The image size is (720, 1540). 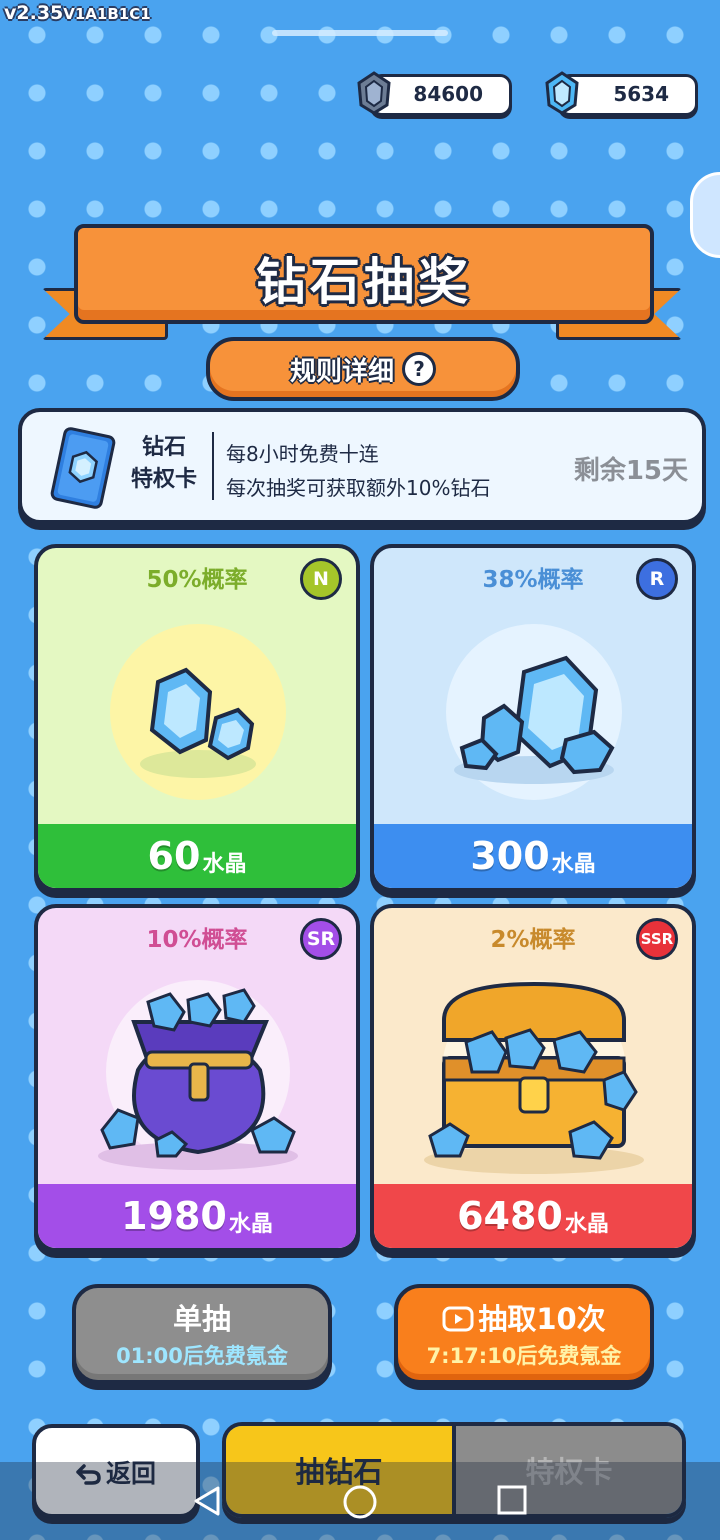 I want to click on treasure-chest-icon, so click(x=534, y=1077).